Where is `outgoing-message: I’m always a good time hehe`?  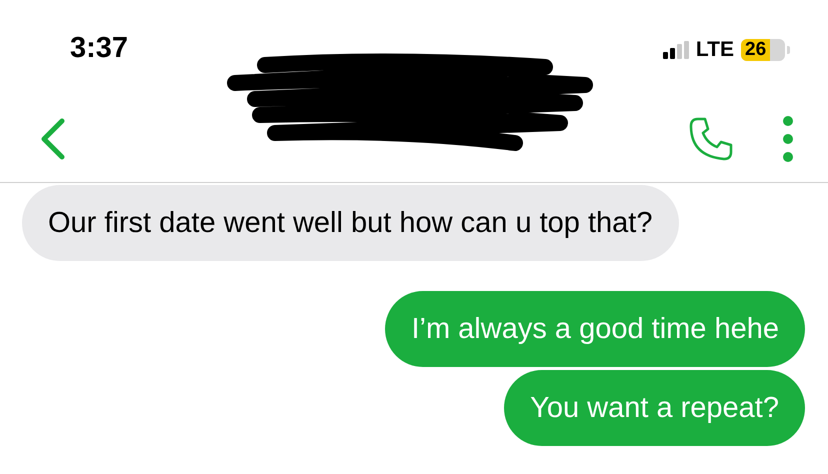 outgoing-message: I’m always a good time hehe is located at coordinates (595, 329).